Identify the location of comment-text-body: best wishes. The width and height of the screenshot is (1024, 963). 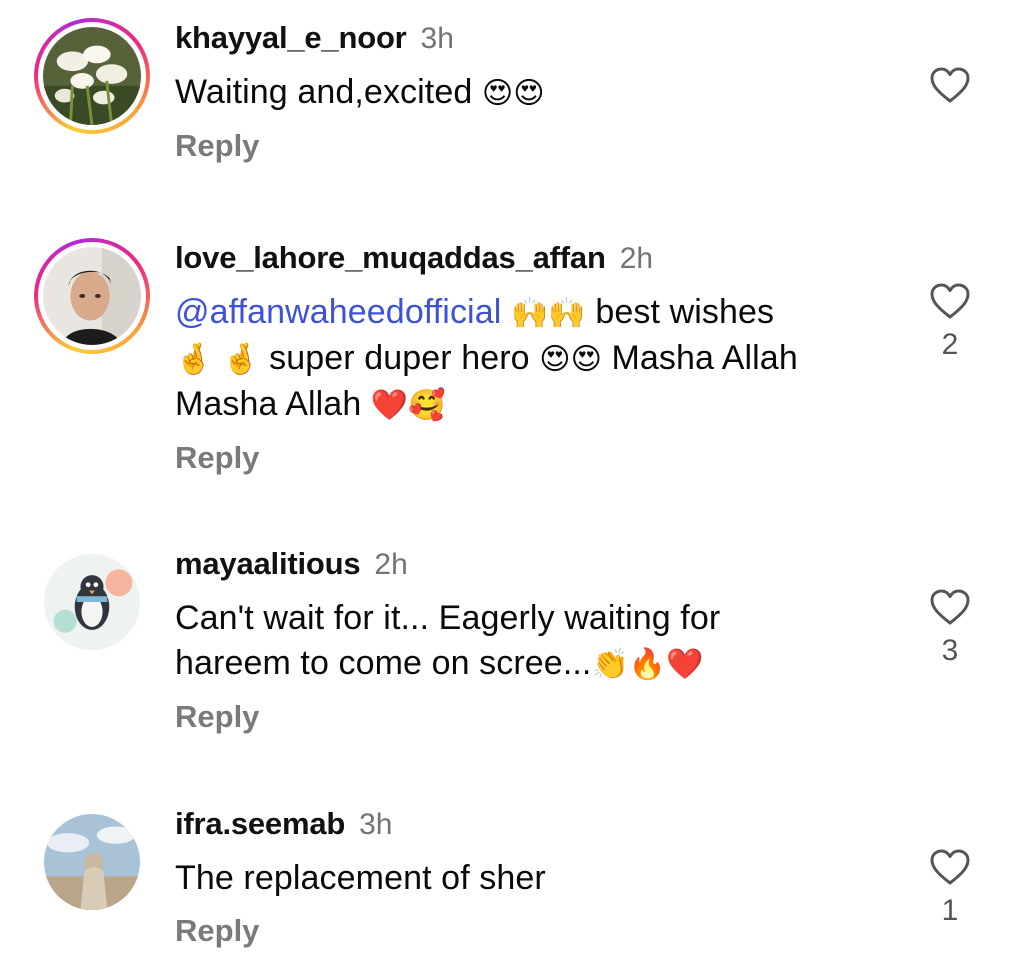
(680, 312).